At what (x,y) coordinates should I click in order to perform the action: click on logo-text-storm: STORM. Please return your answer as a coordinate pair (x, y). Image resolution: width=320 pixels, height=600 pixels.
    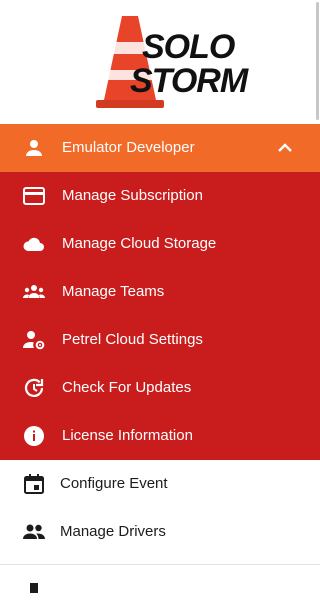
    Looking at the image, I should click on (189, 81).